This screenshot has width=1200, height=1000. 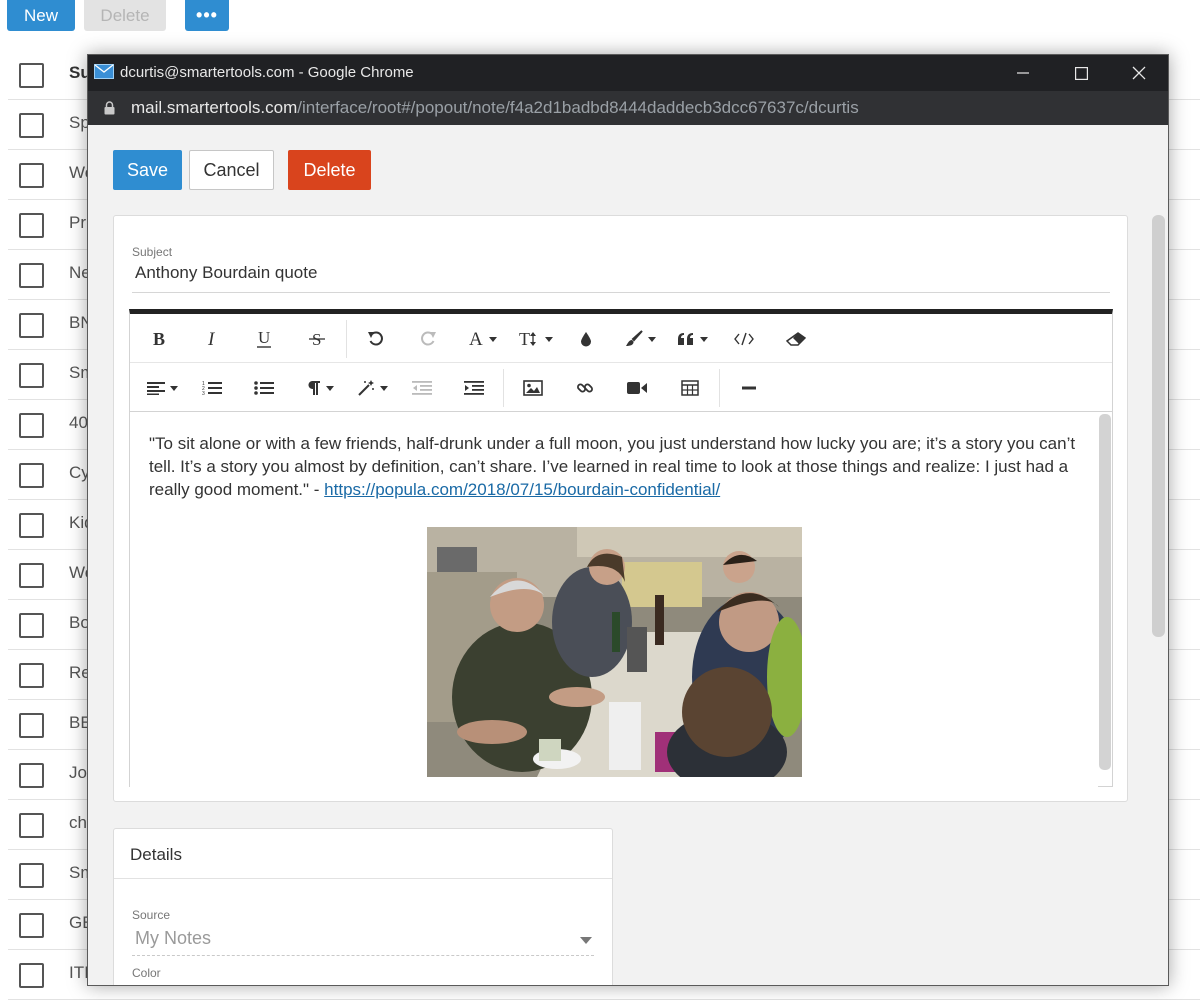 I want to click on svg-text: I, so click(x=211, y=339).